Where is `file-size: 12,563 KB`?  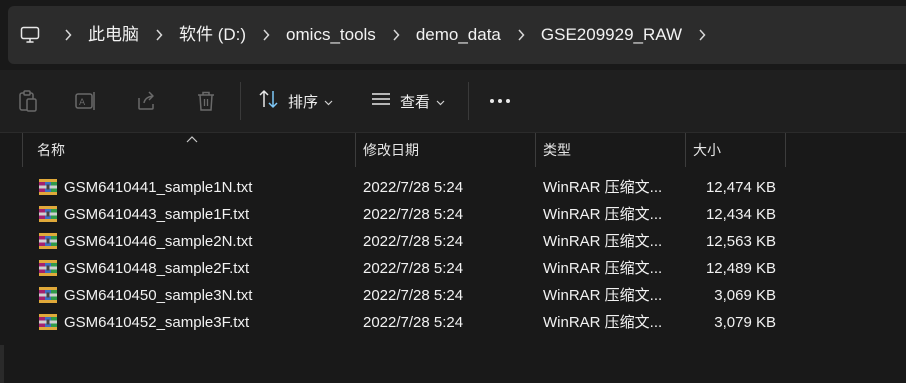 file-size: 12,563 KB is located at coordinates (740, 241).